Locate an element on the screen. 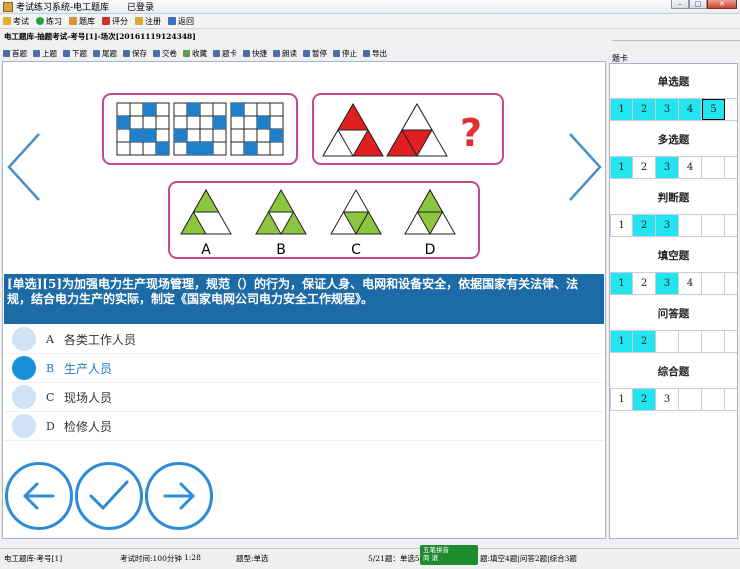 The image size is (740, 569). option-letter: C is located at coordinates (50, 397).